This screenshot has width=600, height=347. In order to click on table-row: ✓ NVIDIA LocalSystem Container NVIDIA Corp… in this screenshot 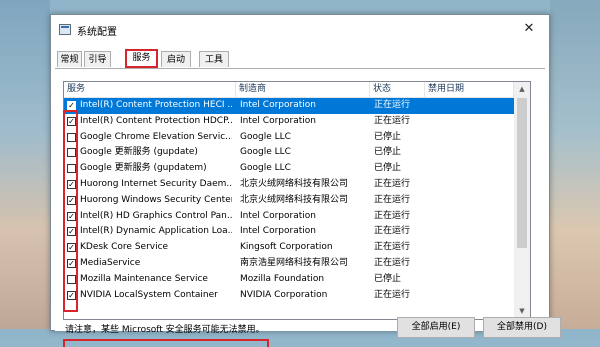, I will do `click(289, 296)`.